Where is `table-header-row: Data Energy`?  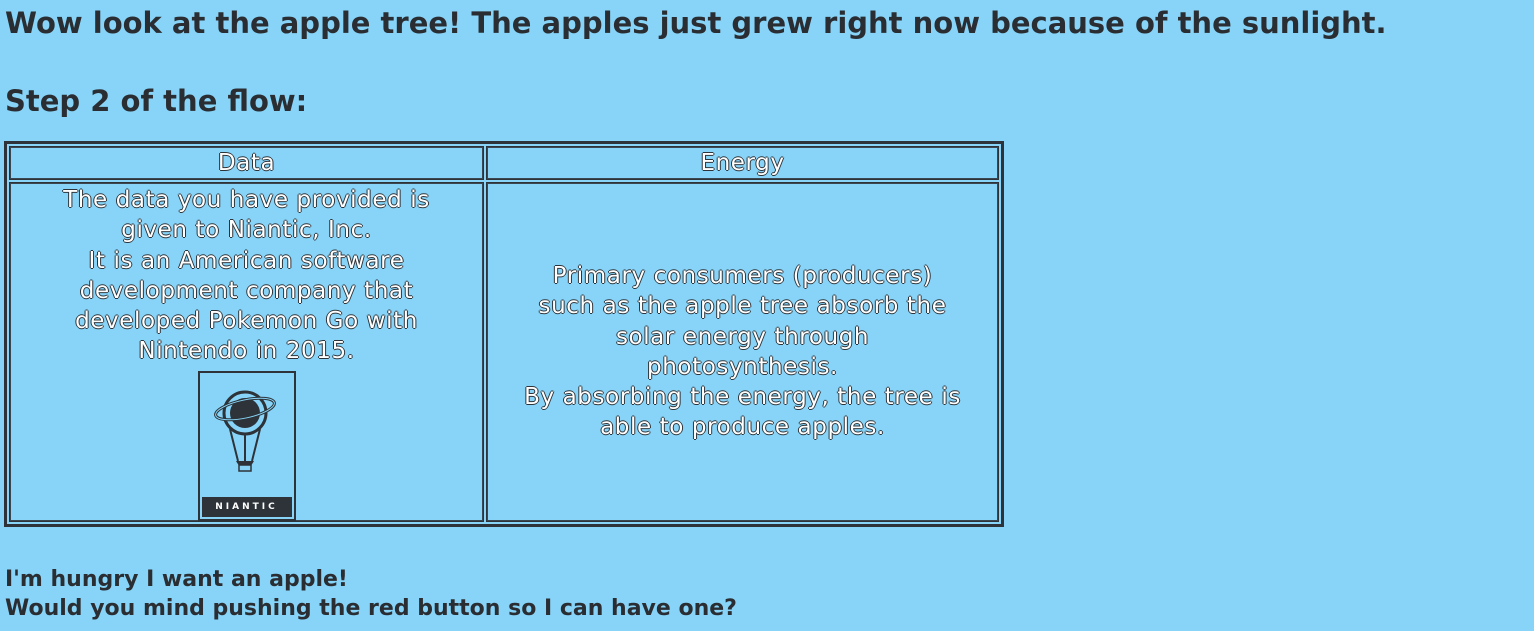 table-header-row: Data Energy is located at coordinates (504, 163).